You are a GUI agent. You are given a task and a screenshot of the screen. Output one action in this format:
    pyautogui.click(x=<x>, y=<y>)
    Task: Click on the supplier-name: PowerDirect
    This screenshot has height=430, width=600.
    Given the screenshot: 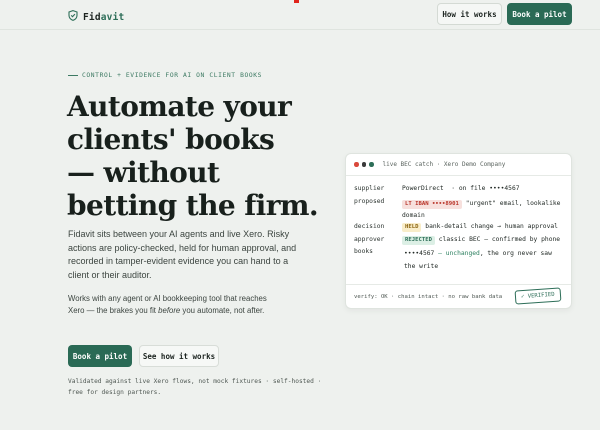 What is the action you would take?
    pyautogui.click(x=423, y=188)
    